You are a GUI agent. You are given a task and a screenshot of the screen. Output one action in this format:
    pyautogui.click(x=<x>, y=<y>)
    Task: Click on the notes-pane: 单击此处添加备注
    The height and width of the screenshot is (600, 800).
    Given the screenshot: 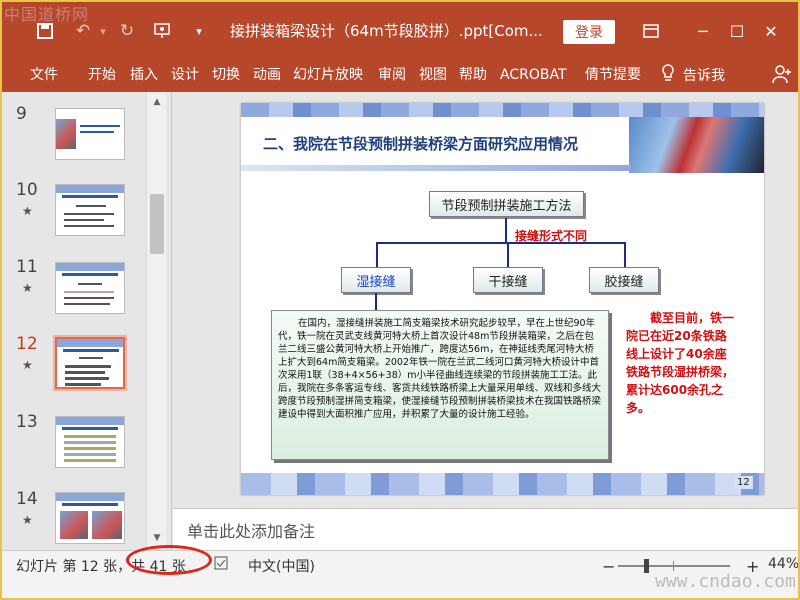 What is the action you would take?
    pyautogui.click(x=486, y=529)
    